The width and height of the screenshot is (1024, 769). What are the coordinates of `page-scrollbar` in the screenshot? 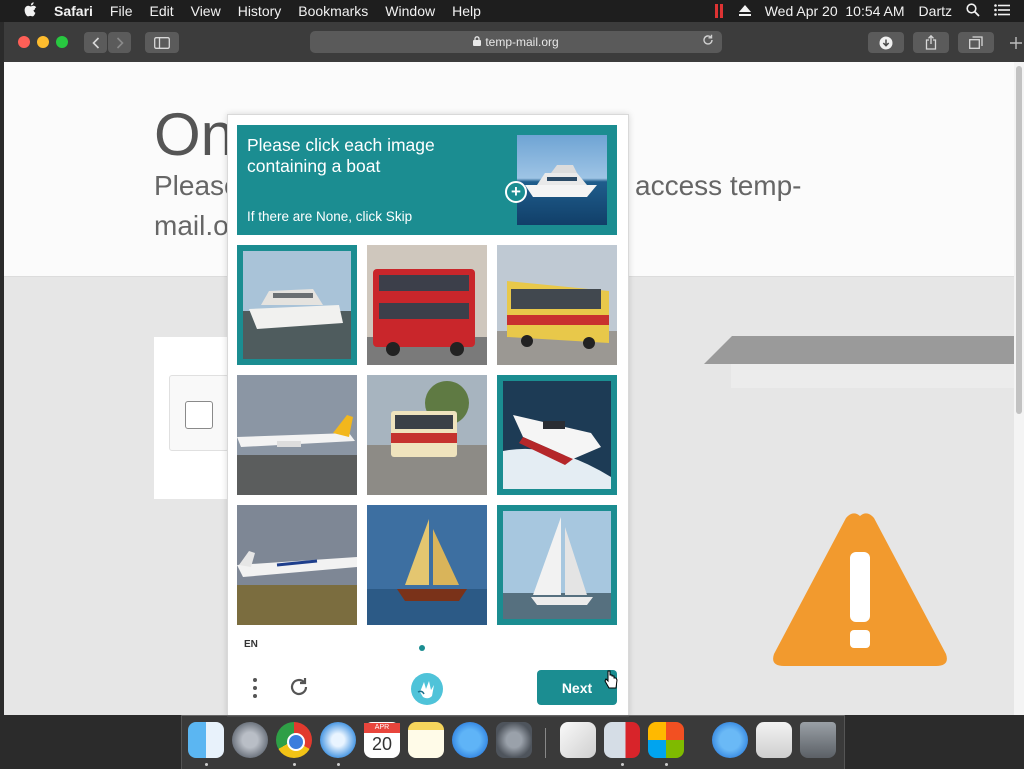 It's located at (1019, 388).